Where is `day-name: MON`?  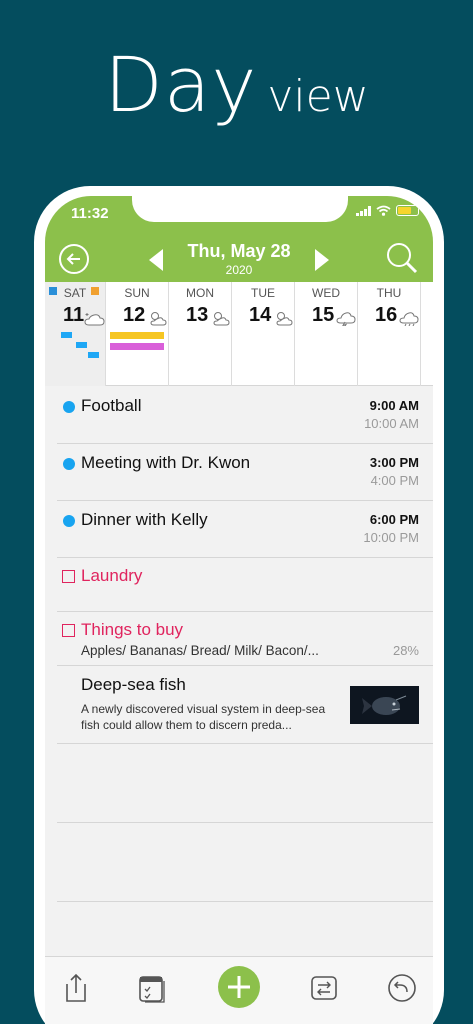 day-name: MON is located at coordinates (200, 293).